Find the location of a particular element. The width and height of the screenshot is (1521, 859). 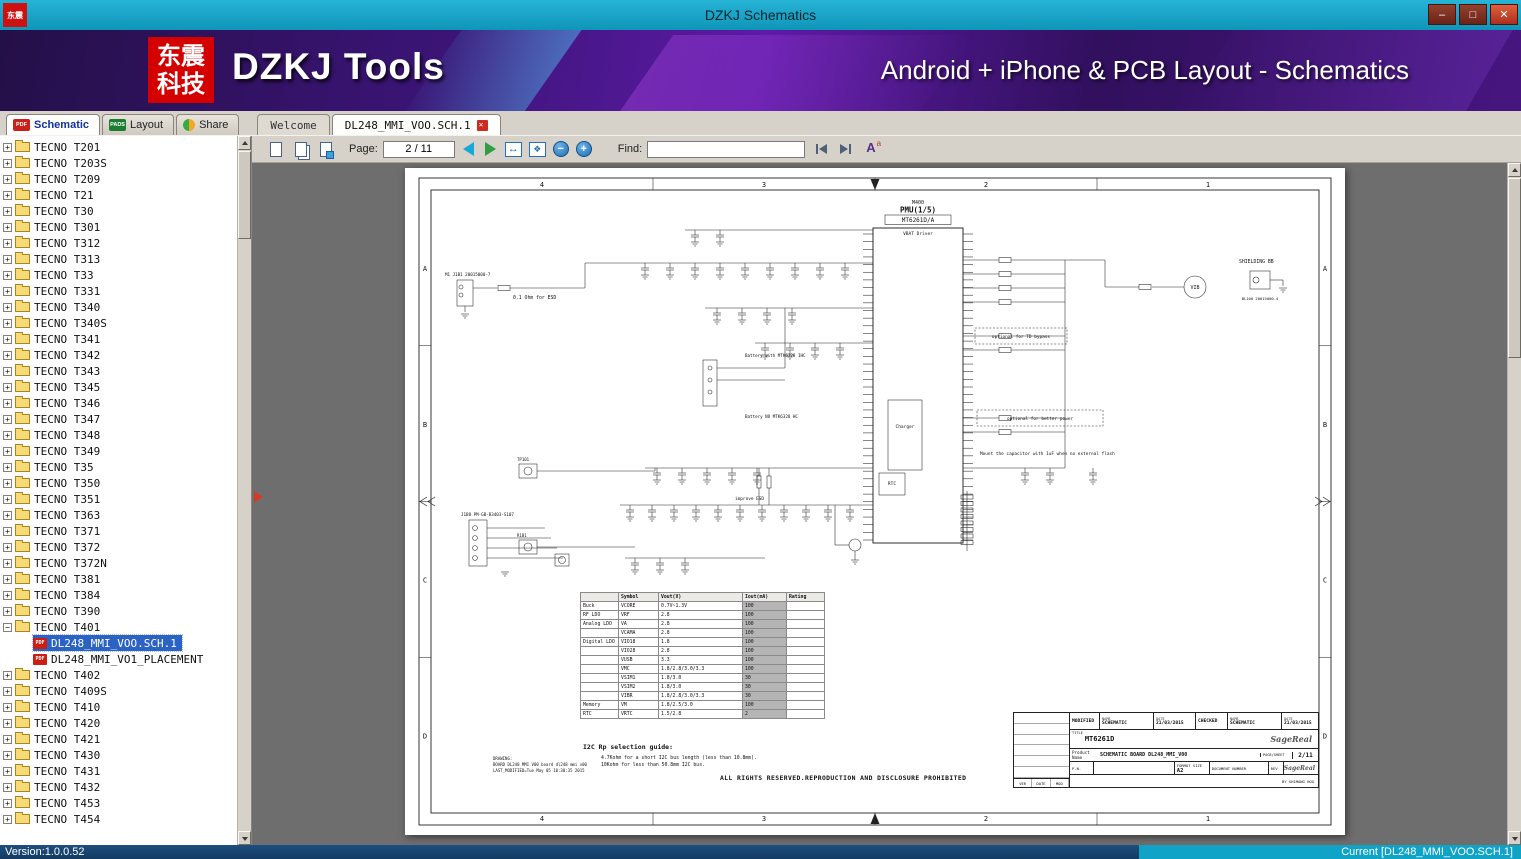

tab-share: Share is located at coordinates (208, 124).